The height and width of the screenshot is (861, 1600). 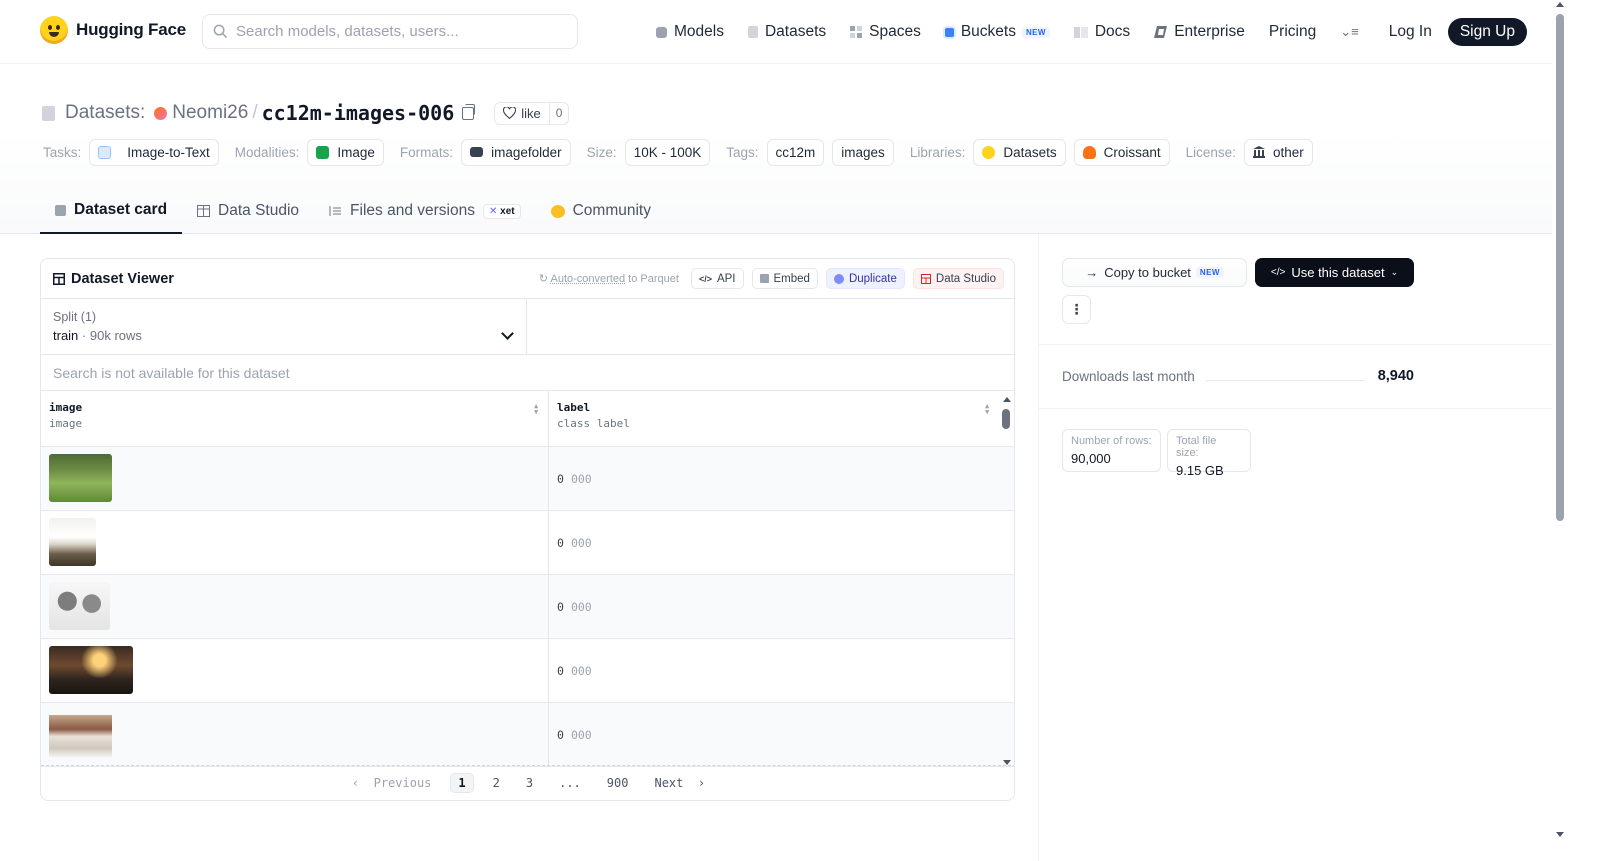 What do you see at coordinates (1278, 152) in the screenshot?
I see `tag-license-other: other` at bounding box center [1278, 152].